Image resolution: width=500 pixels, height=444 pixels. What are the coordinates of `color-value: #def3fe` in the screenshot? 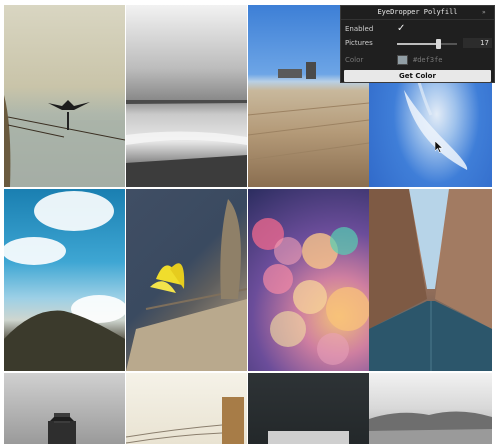 It's located at (428, 60).